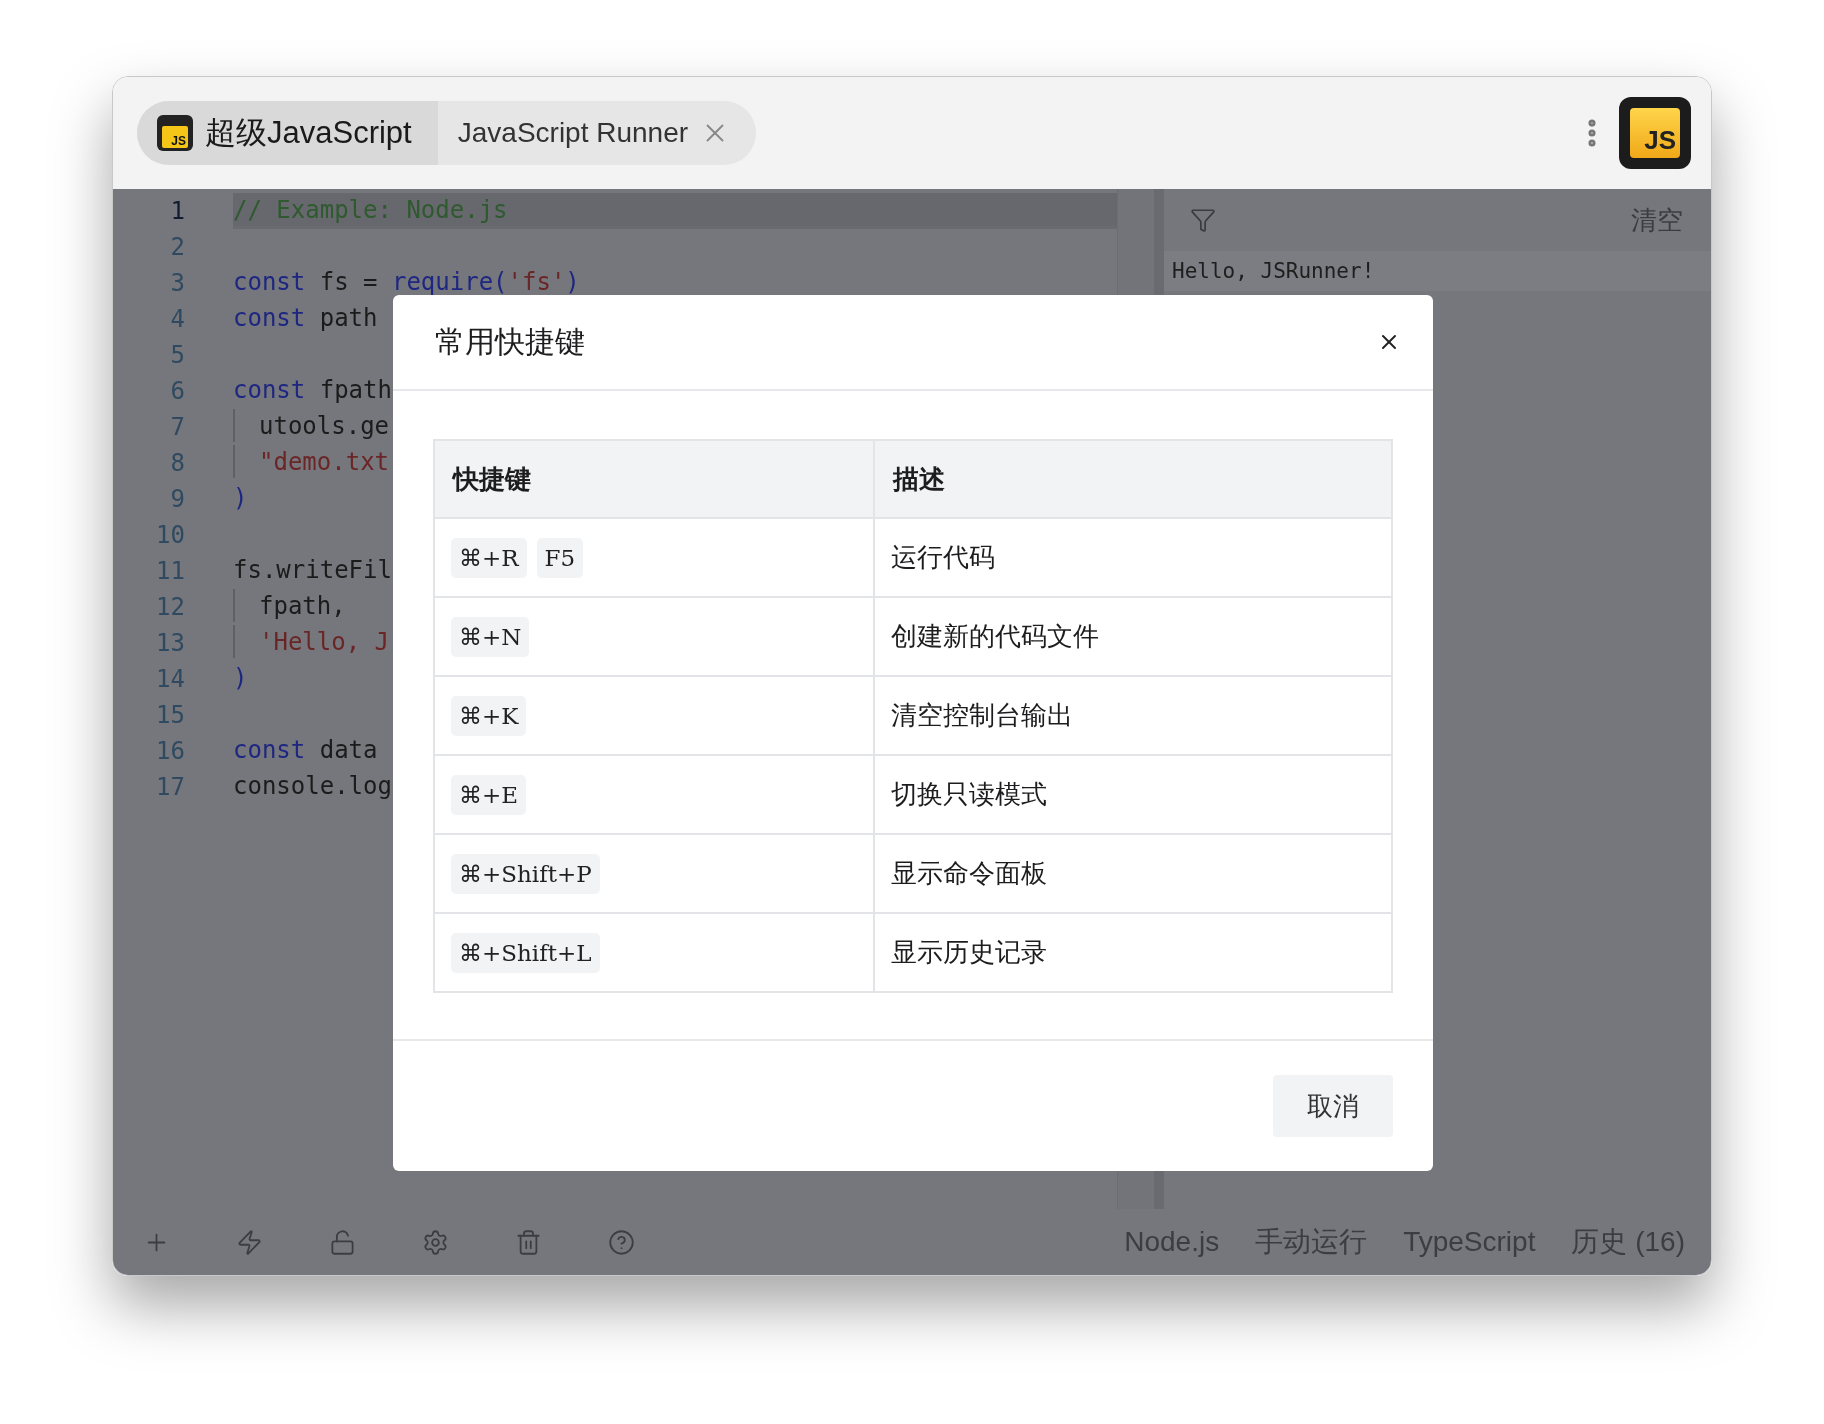 Image resolution: width=1824 pixels, height=1424 pixels. Describe the element at coordinates (324, 641) in the screenshot. I see `code-line: 'Hello, J` at that location.